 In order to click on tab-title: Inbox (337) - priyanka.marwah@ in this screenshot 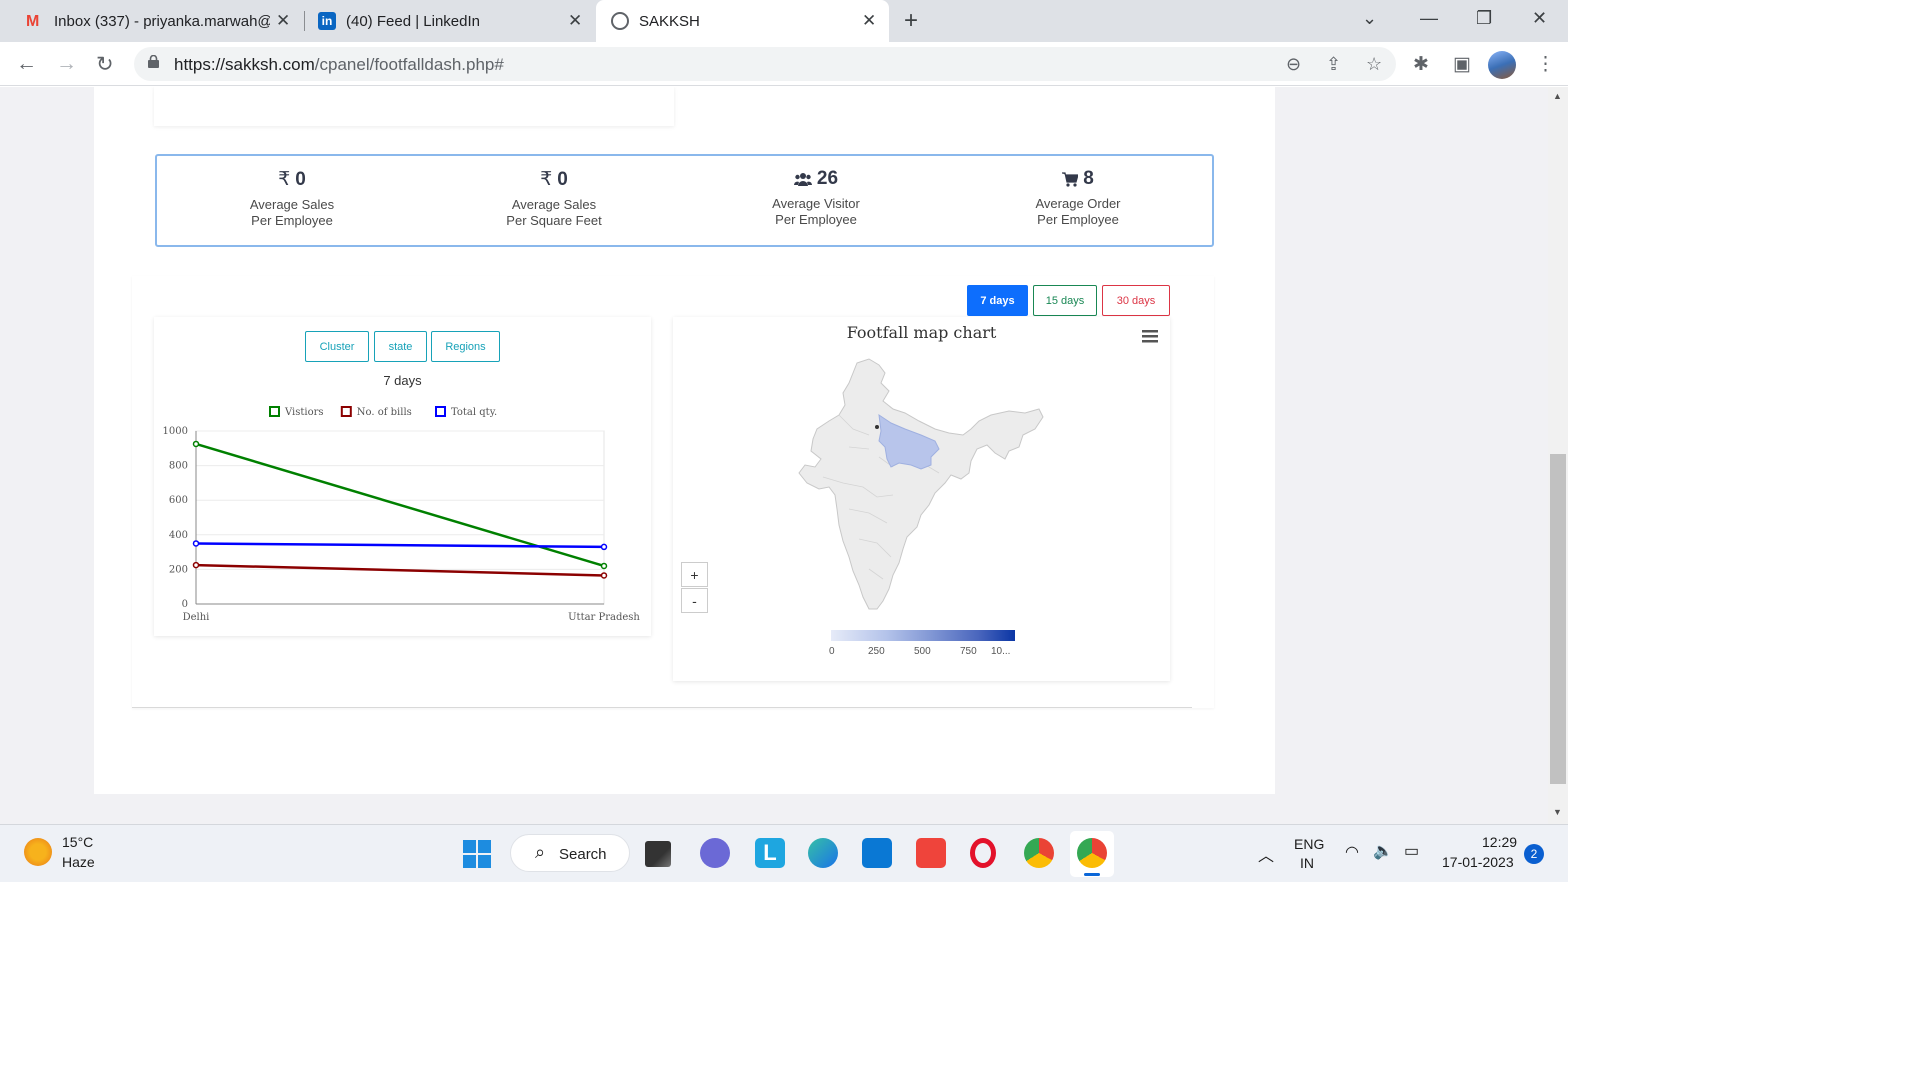, I will do `click(162, 21)`.